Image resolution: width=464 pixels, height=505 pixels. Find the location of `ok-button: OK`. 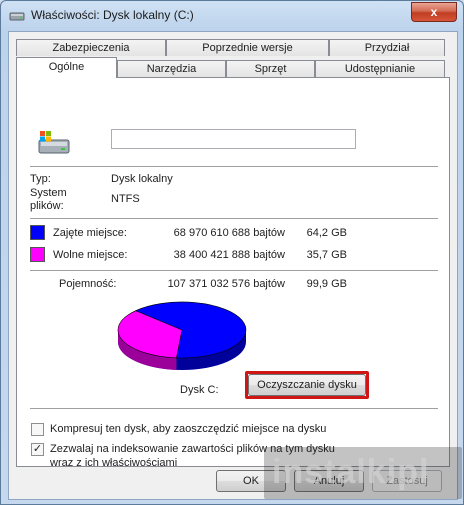

ok-button: OK is located at coordinates (251, 481).